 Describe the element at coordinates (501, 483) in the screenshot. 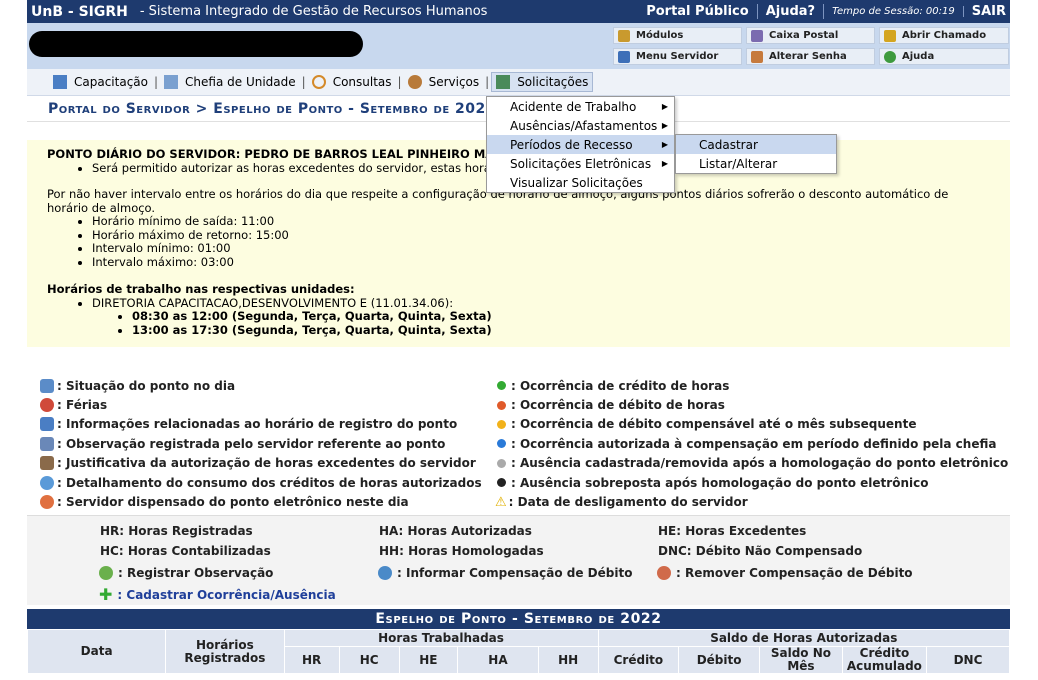

I see `black-dot-icon` at that location.